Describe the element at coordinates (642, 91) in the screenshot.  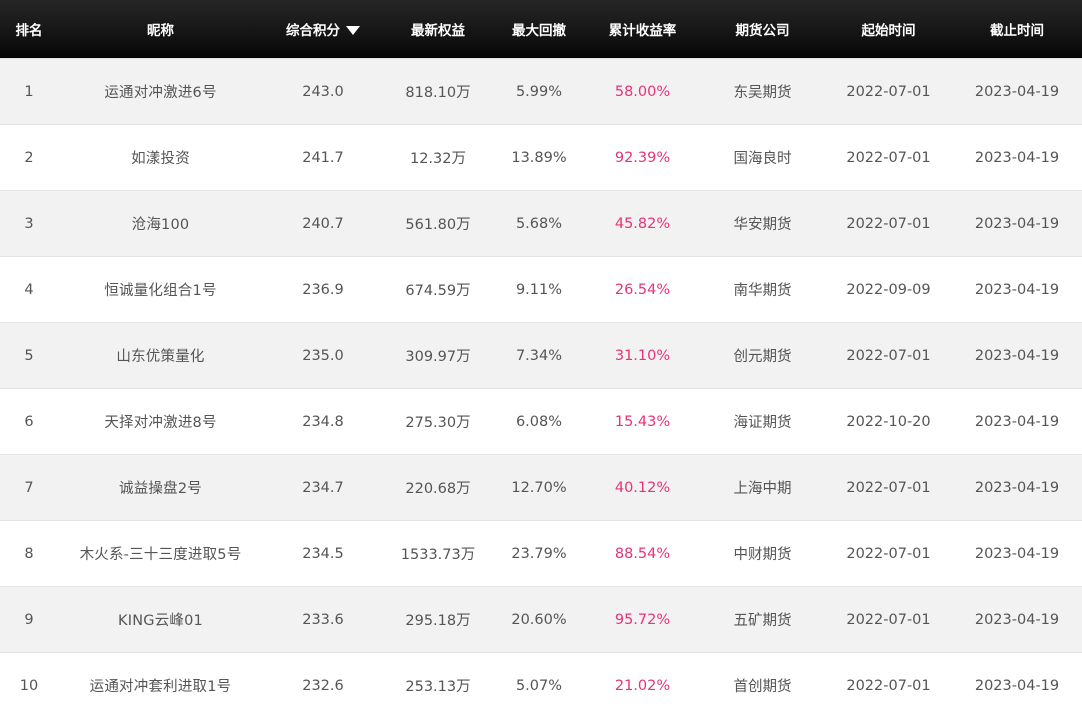
I see `return-cell: 58.00%` at that location.